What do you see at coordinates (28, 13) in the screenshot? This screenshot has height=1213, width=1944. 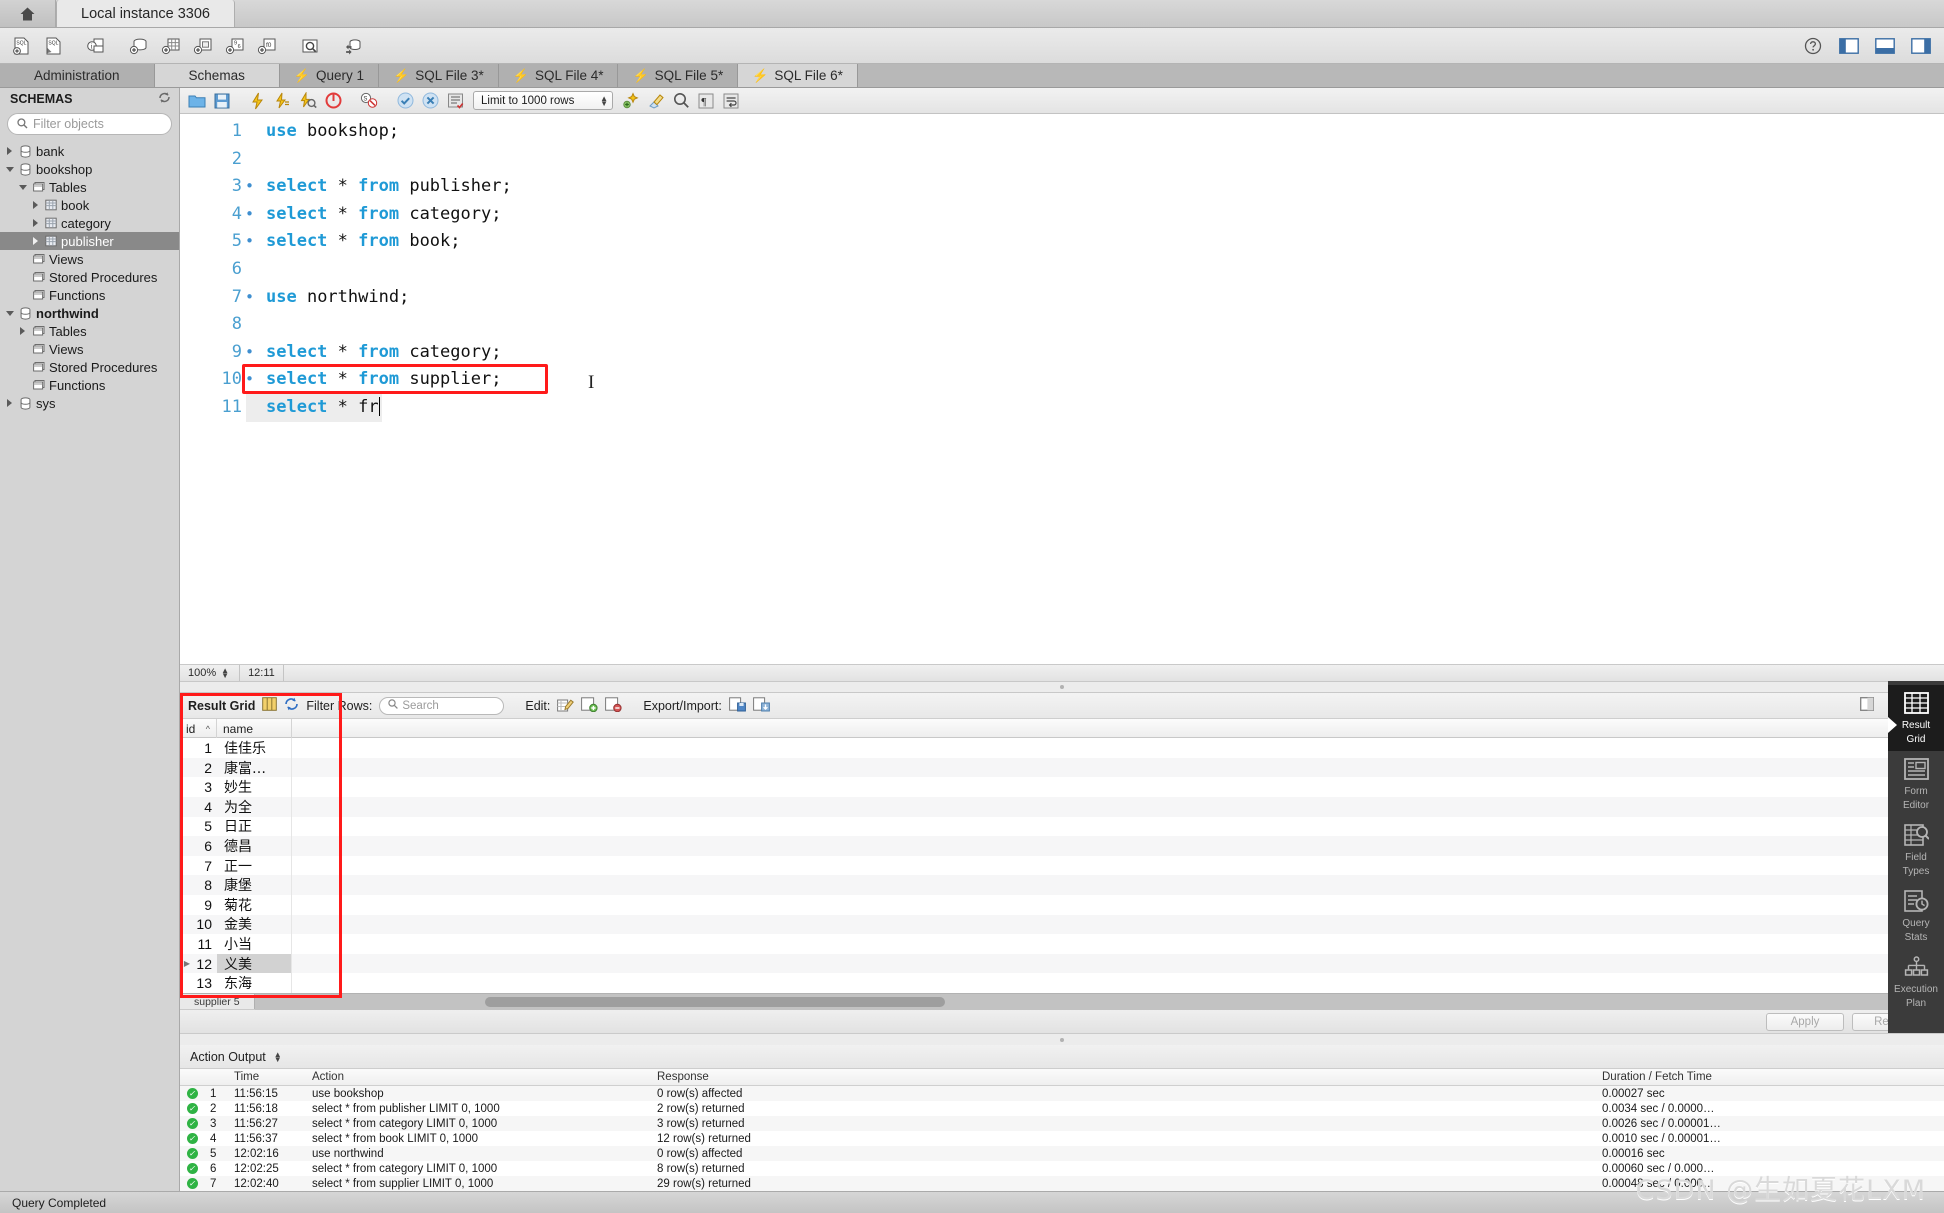 I see `home-button` at bounding box center [28, 13].